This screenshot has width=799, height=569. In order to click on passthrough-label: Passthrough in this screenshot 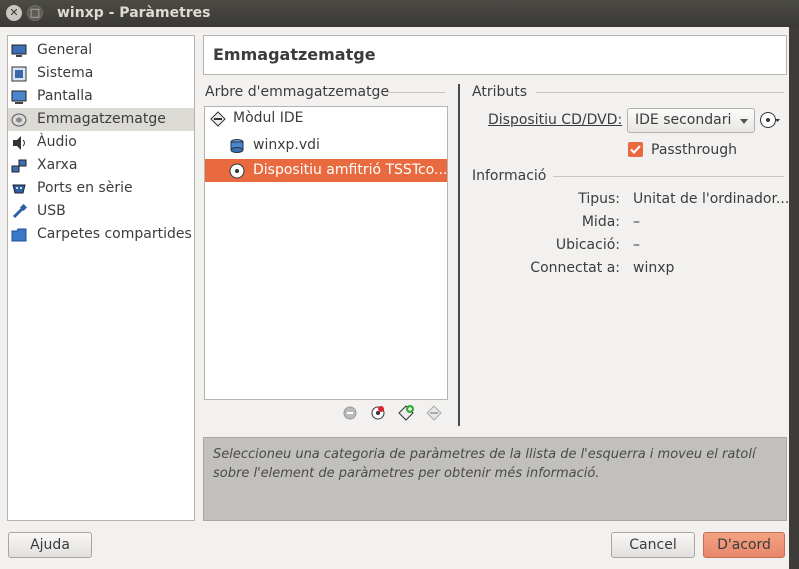, I will do `click(694, 150)`.